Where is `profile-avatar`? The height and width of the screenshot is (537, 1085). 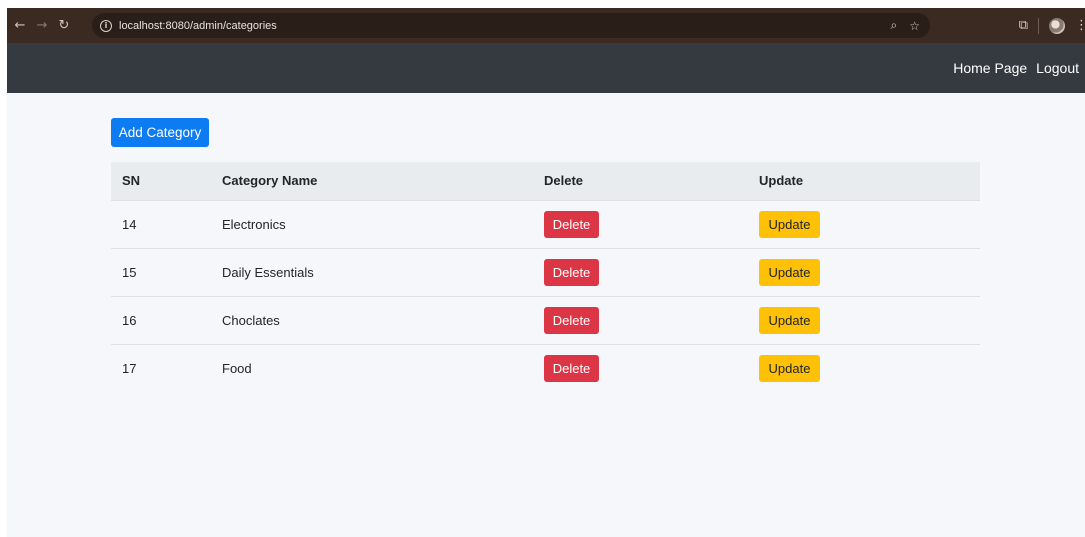
profile-avatar is located at coordinates (1057, 25).